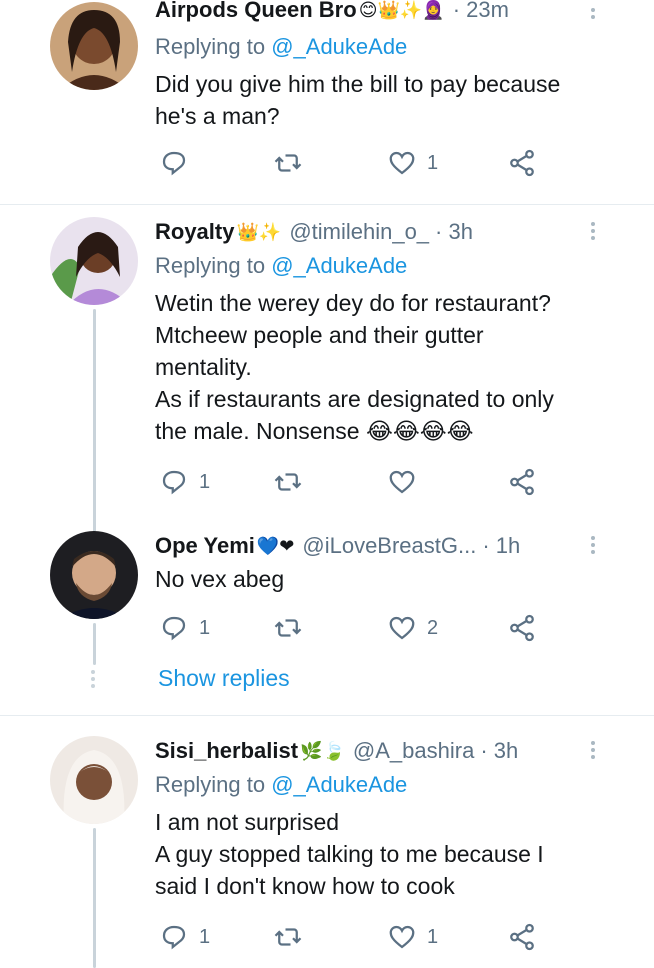 This screenshot has height=968, width=654. What do you see at coordinates (256, 11) in the screenshot?
I see `display-name: Airpods Queen Bro` at bounding box center [256, 11].